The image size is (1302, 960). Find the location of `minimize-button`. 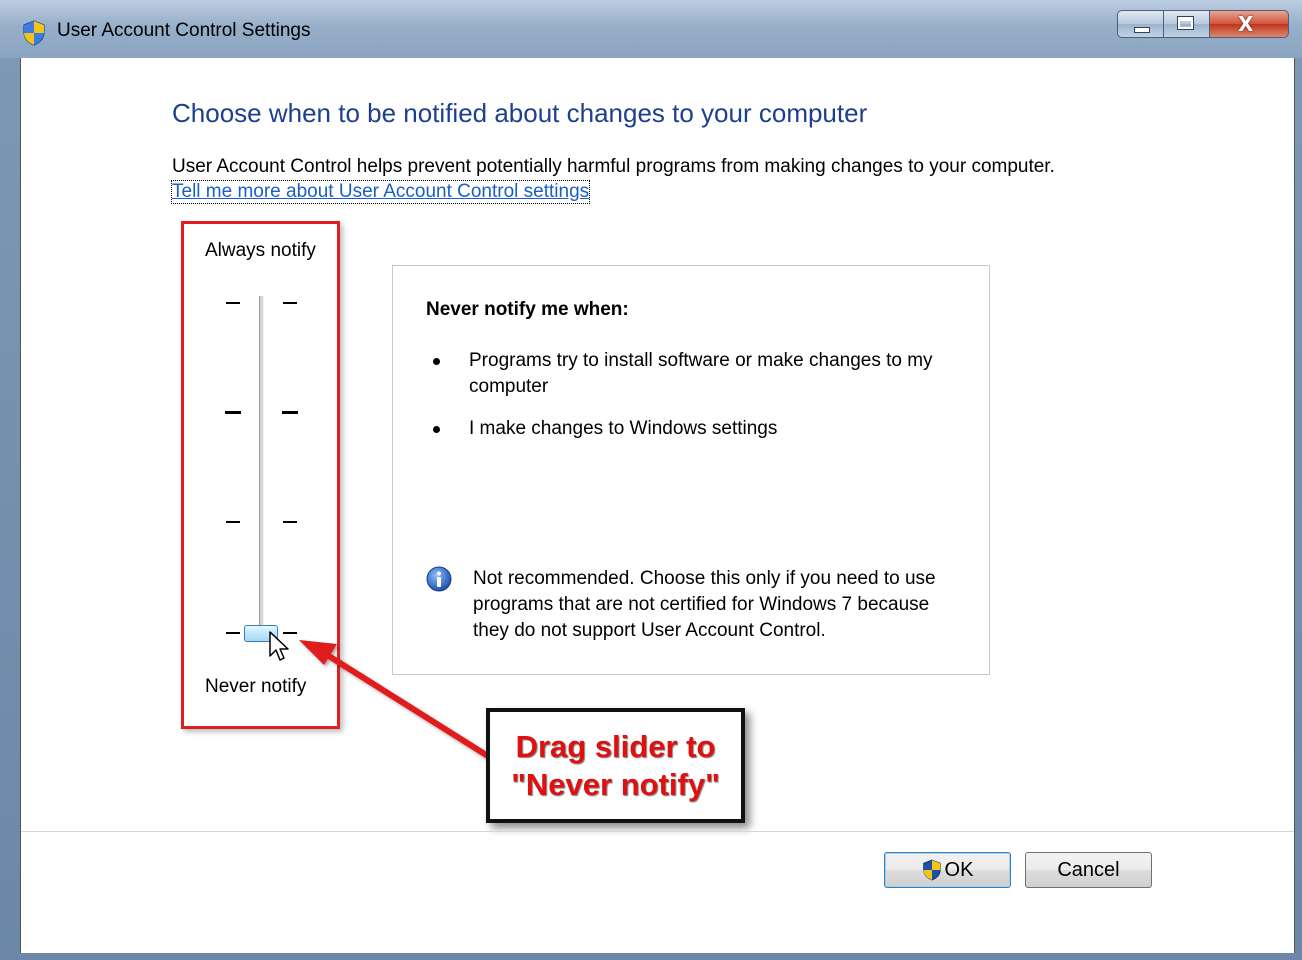

minimize-button is located at coordinates (1140, 24).